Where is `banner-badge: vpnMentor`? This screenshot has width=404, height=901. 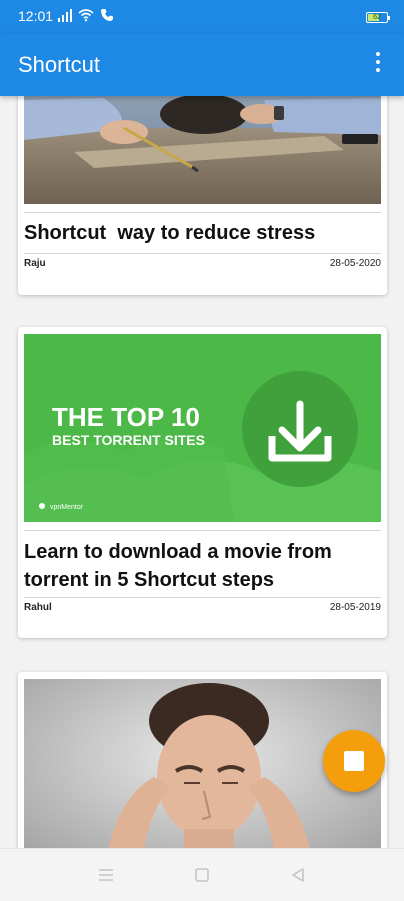 banner-badge: vpnMentor is located at coordinates (67, 507).